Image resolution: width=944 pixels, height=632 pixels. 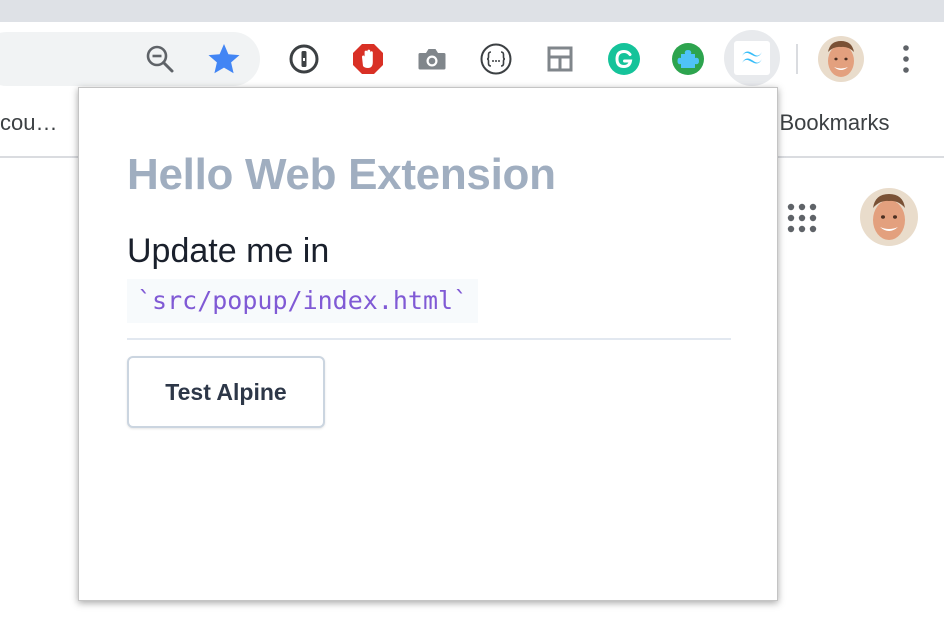 I want to click on popup-divider, so click(x=429, y=339).